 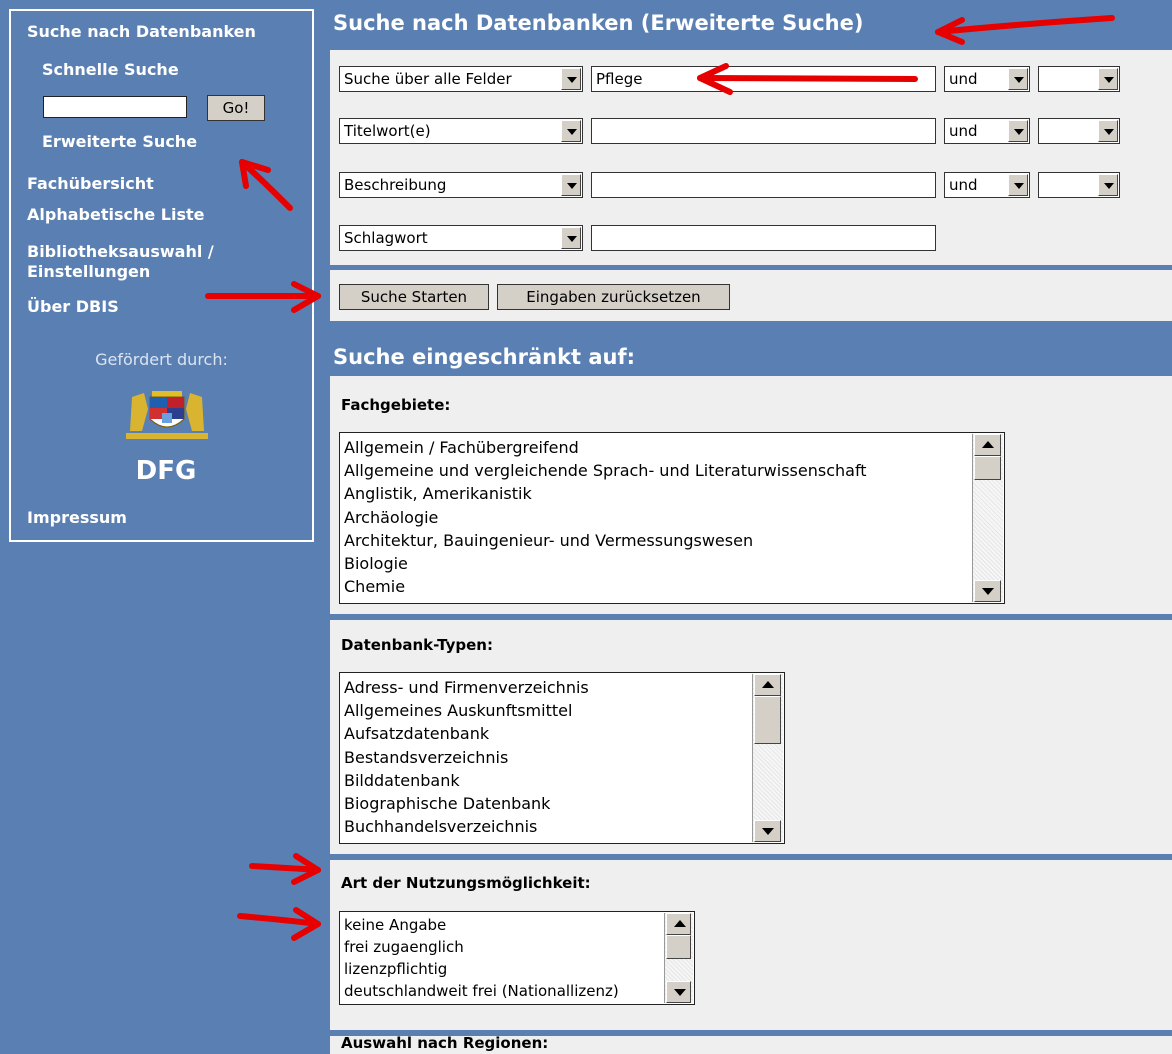 What do you see at coordinates (461, 79) in the screenshot?
I see `field-select-1: Suche über alle Felder` at bounding box center [461, 79].